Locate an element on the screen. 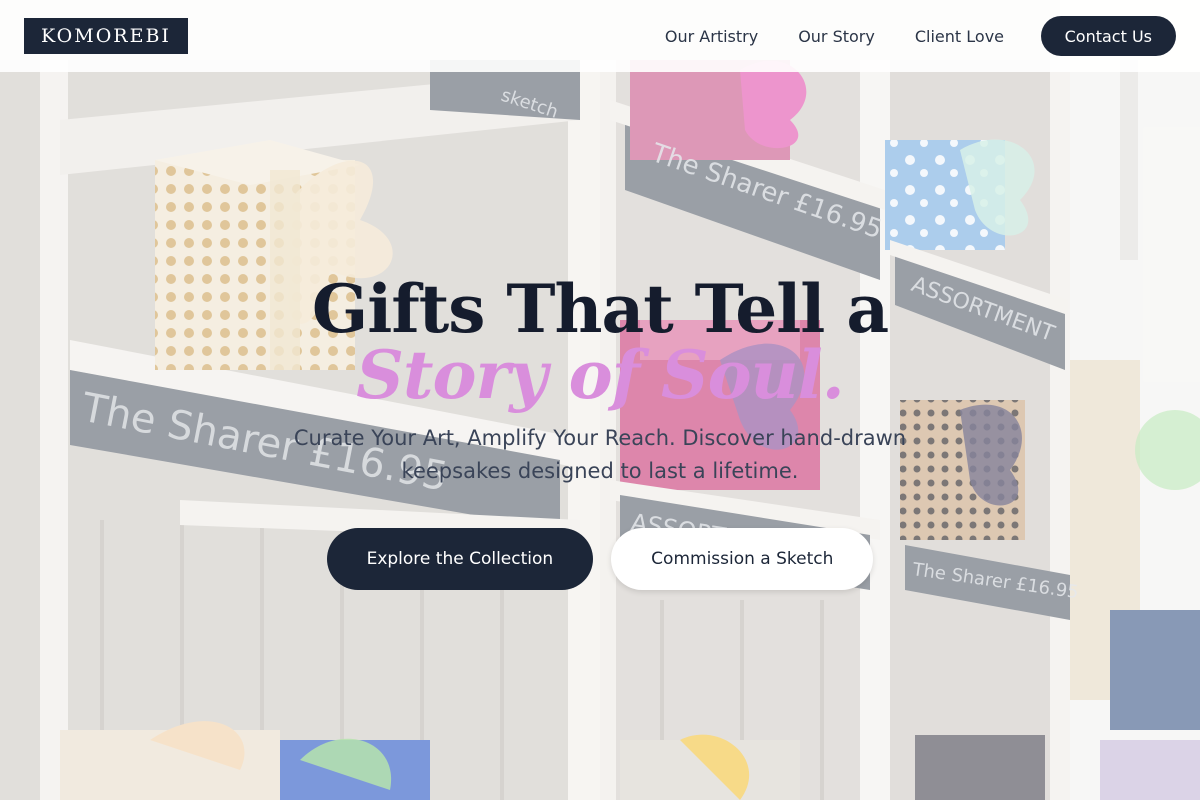 The height and width of the screenshot is (800, 1200). nav-link-our-story: Our Story is located at coordinates (836, 36).